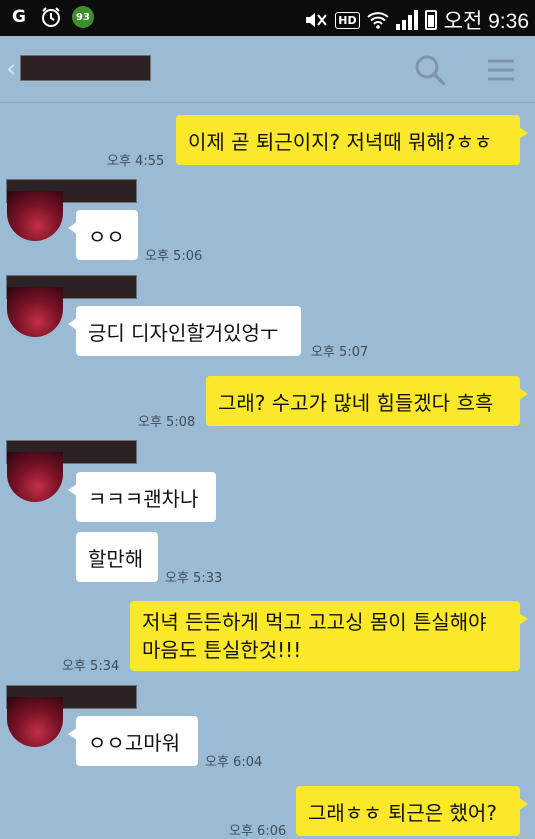 The height and width of the screenshot is (839, 535). I want to click on message-time: 오후 6:04, so click(234, 762).